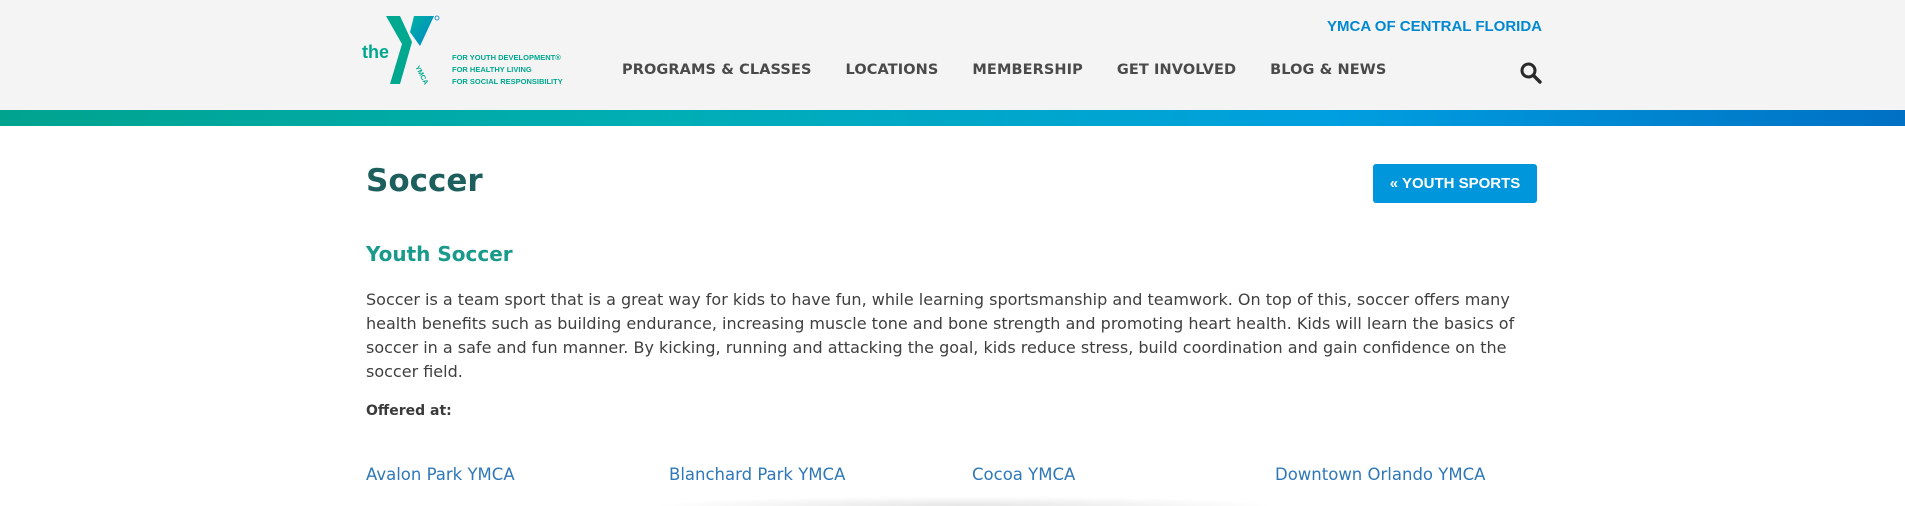 Image resolution: width=1905 pixels, height=506 pixels. I want to click on page-title: Soccer, so click(424, 181).